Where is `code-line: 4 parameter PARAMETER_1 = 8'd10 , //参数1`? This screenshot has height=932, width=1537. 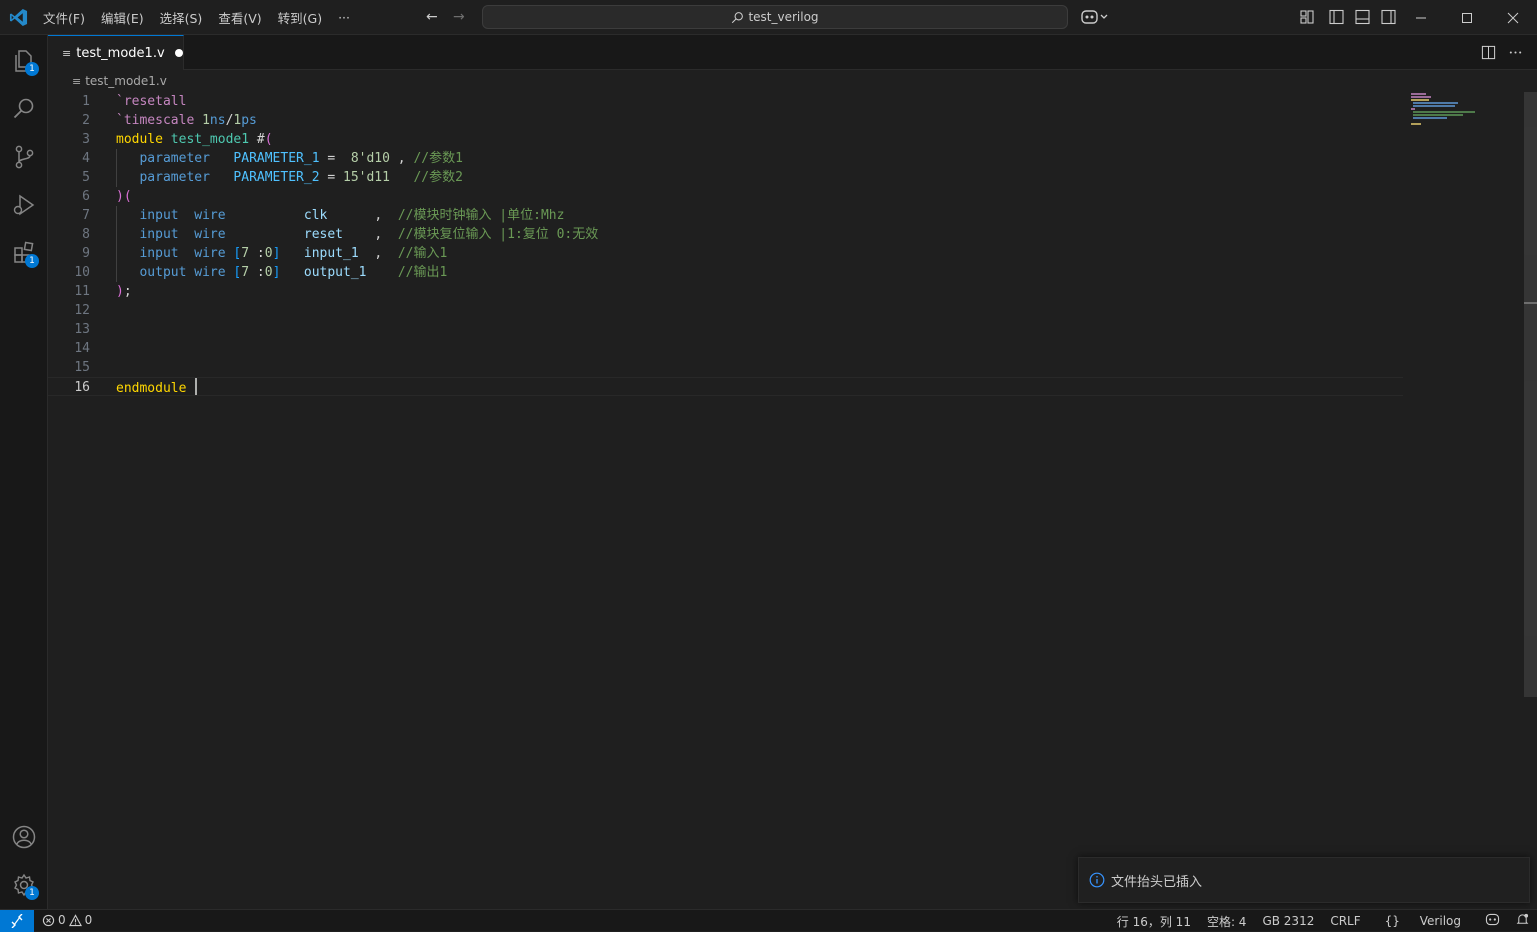 code-line: 4 parameter PARAMETER_1 = 8'd10 , //参数1 is located at coordinates (725, 158).